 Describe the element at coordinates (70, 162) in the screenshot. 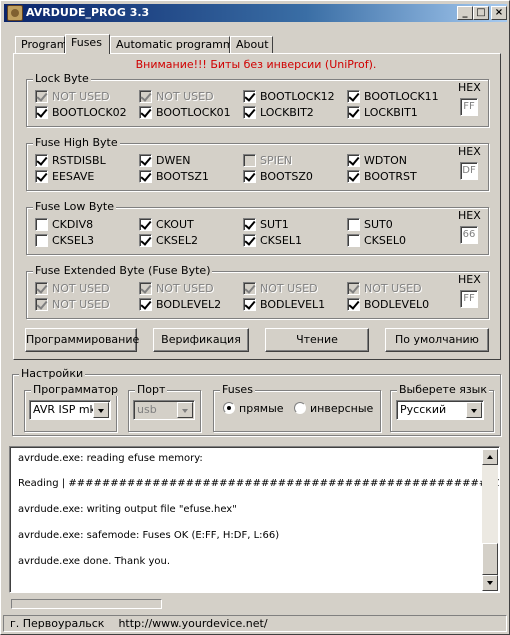

I see `fuse-high-checkbox: RSTDISBL` at that location.